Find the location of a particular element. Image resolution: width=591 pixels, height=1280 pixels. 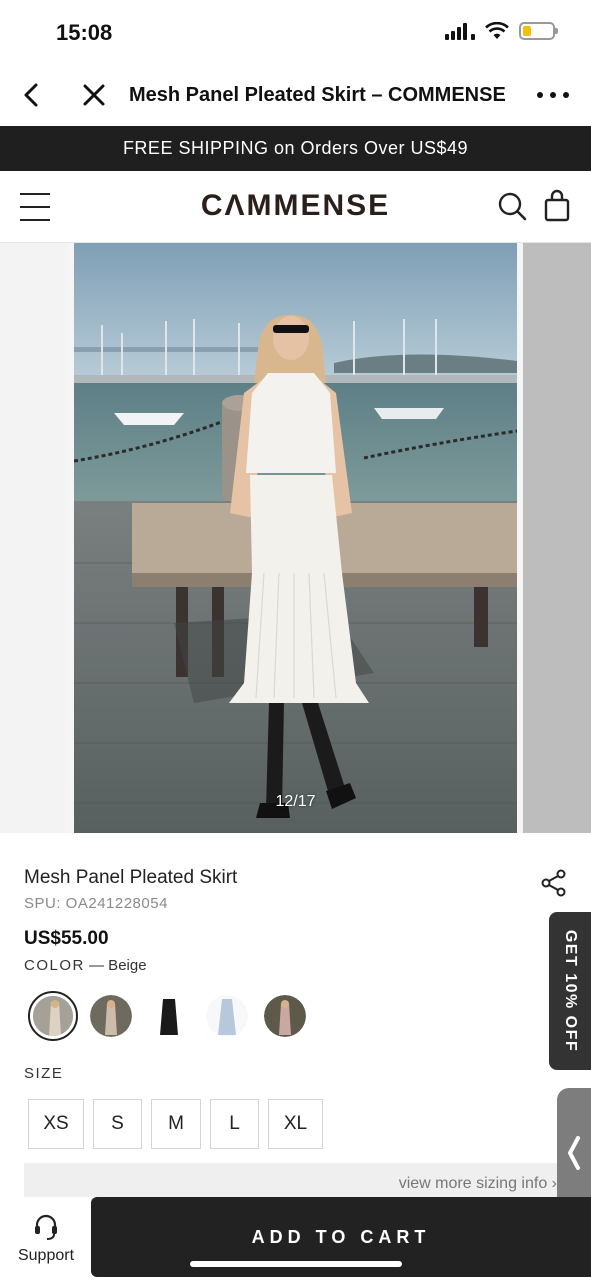

swatch-pink is located at coordinates (285, 1016).